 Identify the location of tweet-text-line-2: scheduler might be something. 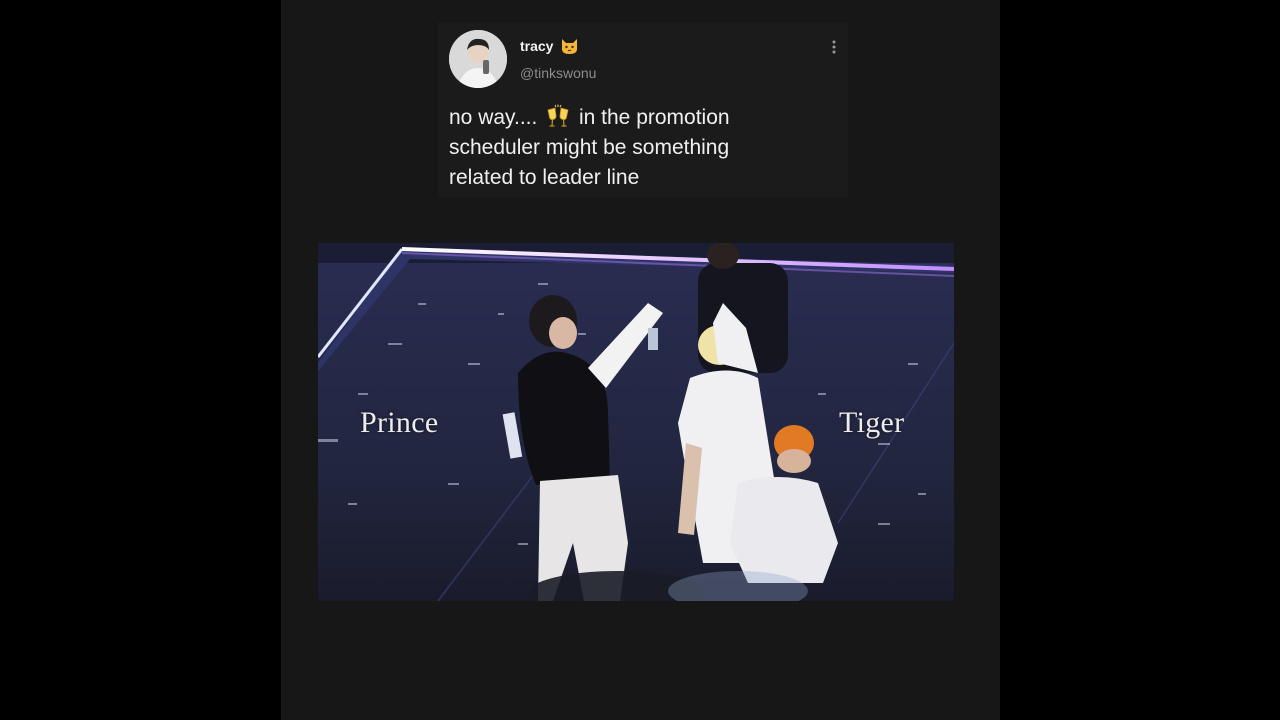
(589, 147).